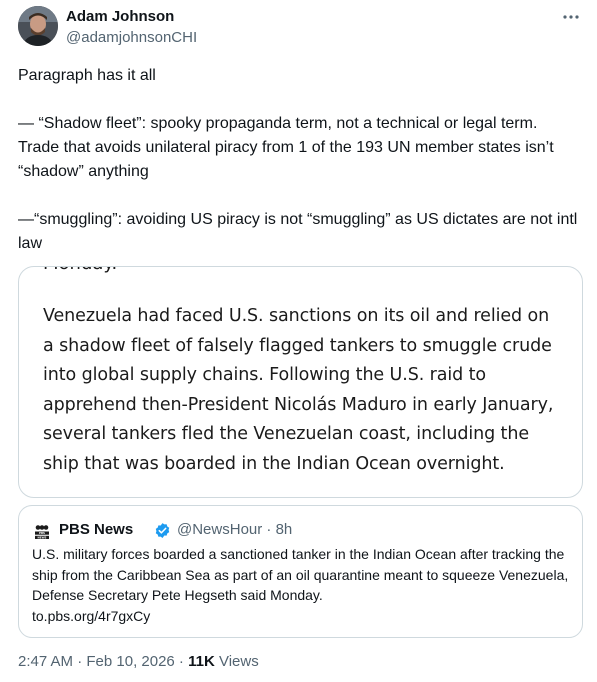  Describe the element at coordinates (302, 616) in the screenshot. I see `quoted-link: to.pbs.org/4r7gxCy` at that location.